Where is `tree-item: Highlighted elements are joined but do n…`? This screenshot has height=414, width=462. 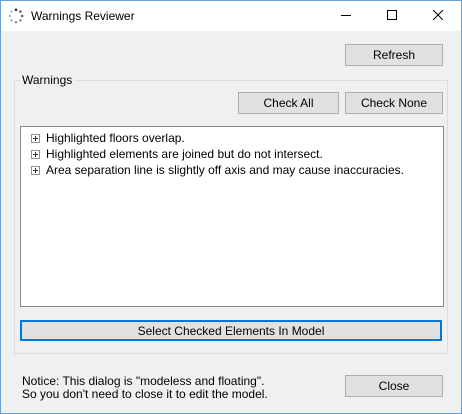 tree-item: Highlighted elements are joined but do n… is located at coordinates (177, 154).